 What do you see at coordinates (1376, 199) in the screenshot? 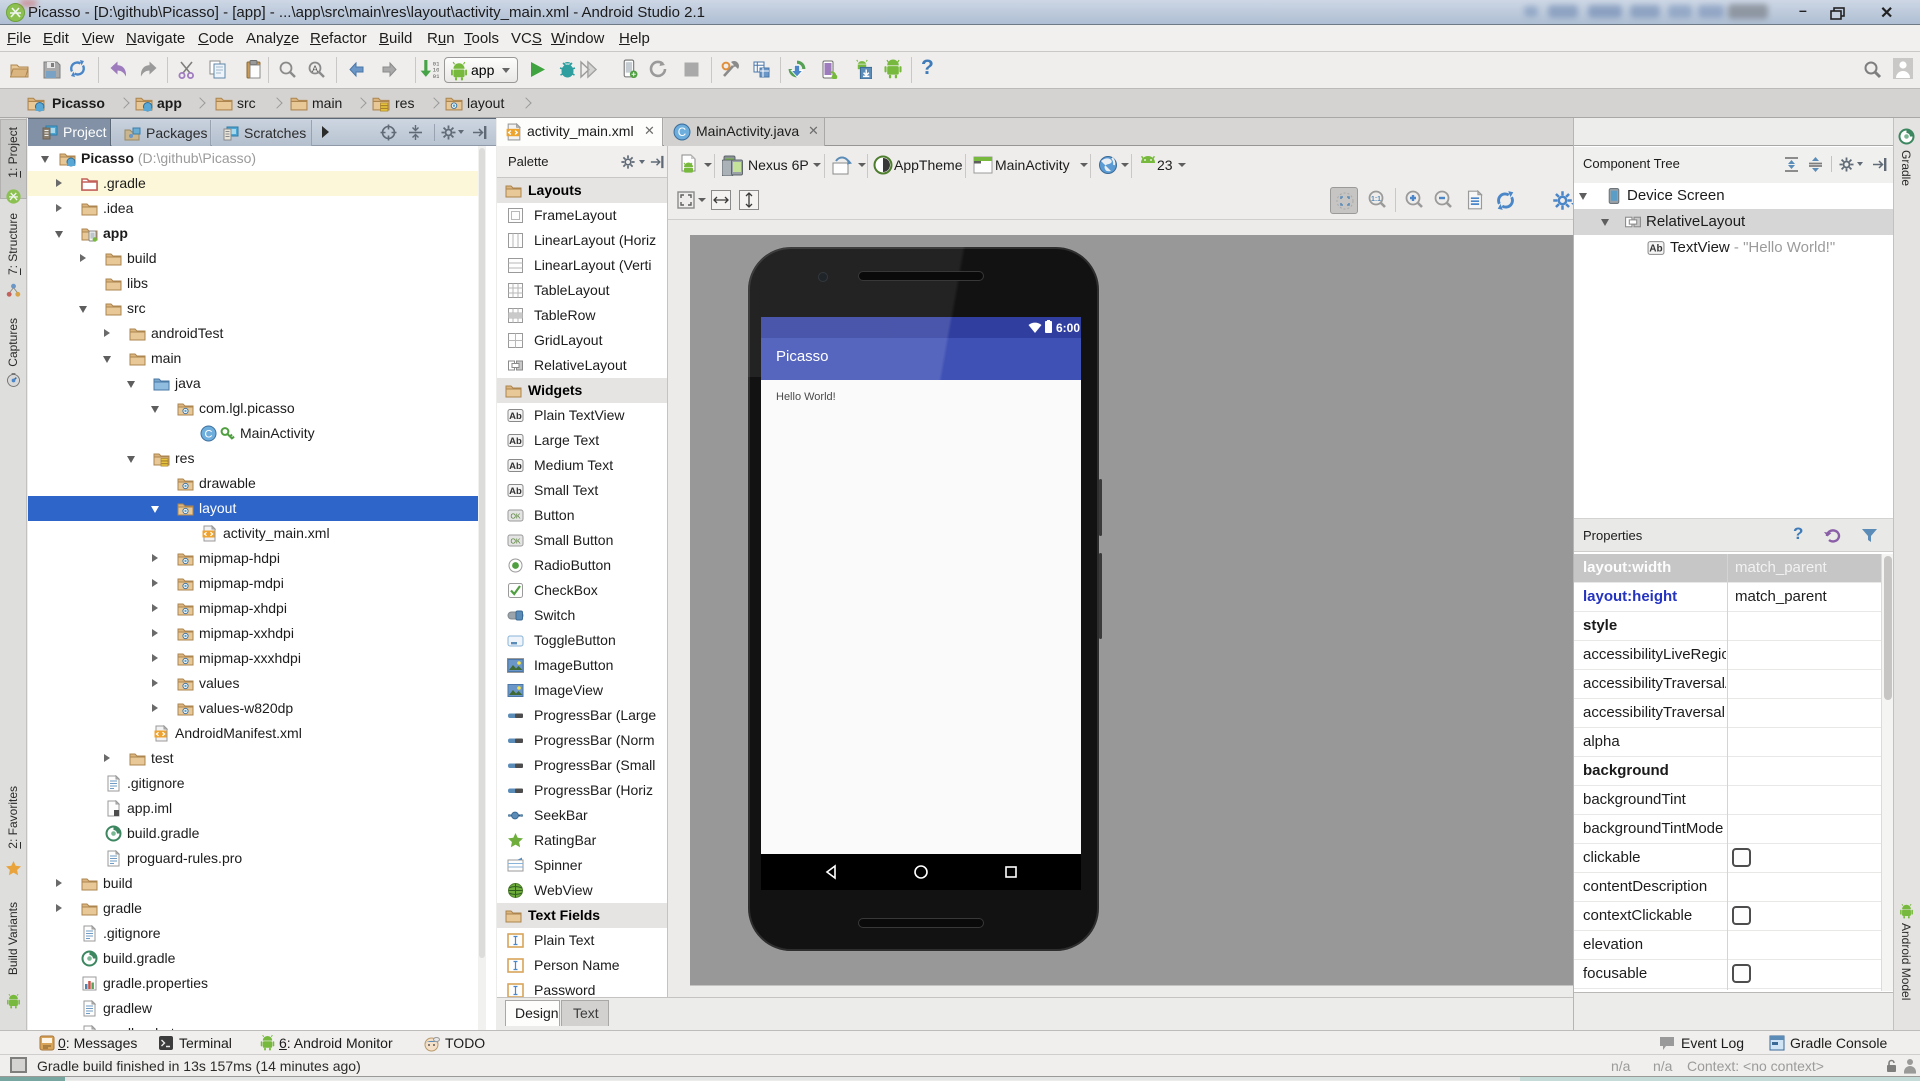
I see `svg-text: 1:1` at bounding box center [1376, 199].